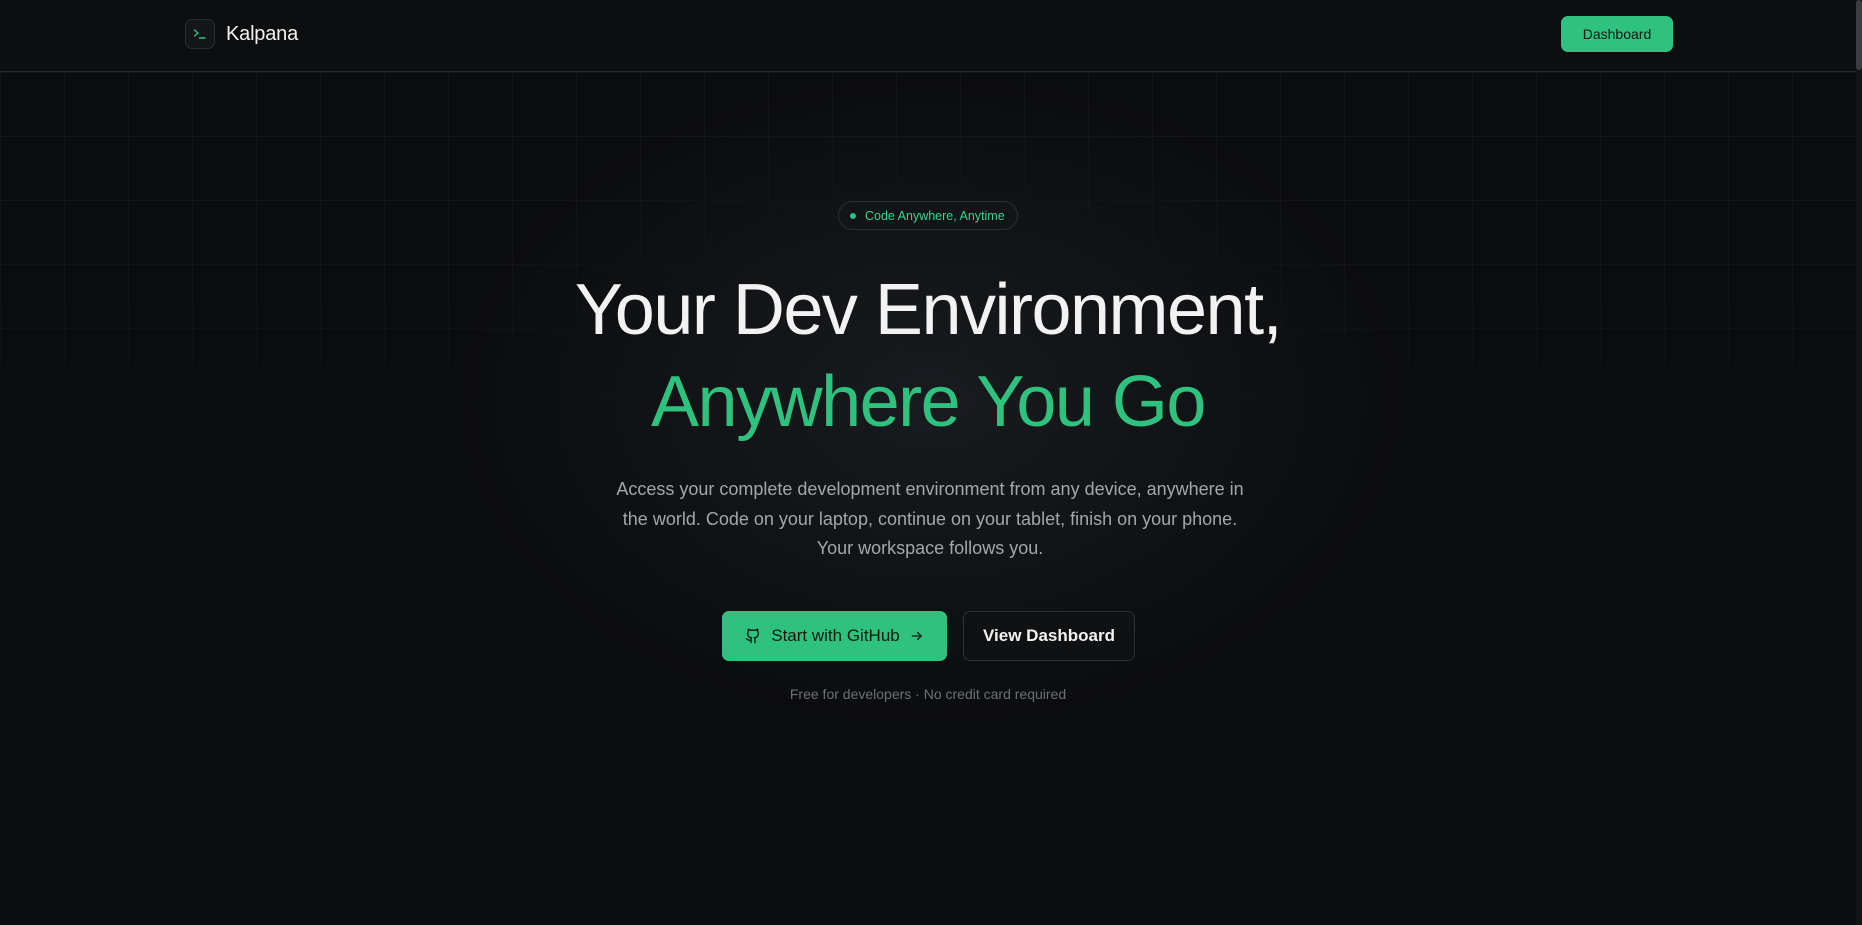  I want to click on scrollbar-thumb, so click(1859, 35).